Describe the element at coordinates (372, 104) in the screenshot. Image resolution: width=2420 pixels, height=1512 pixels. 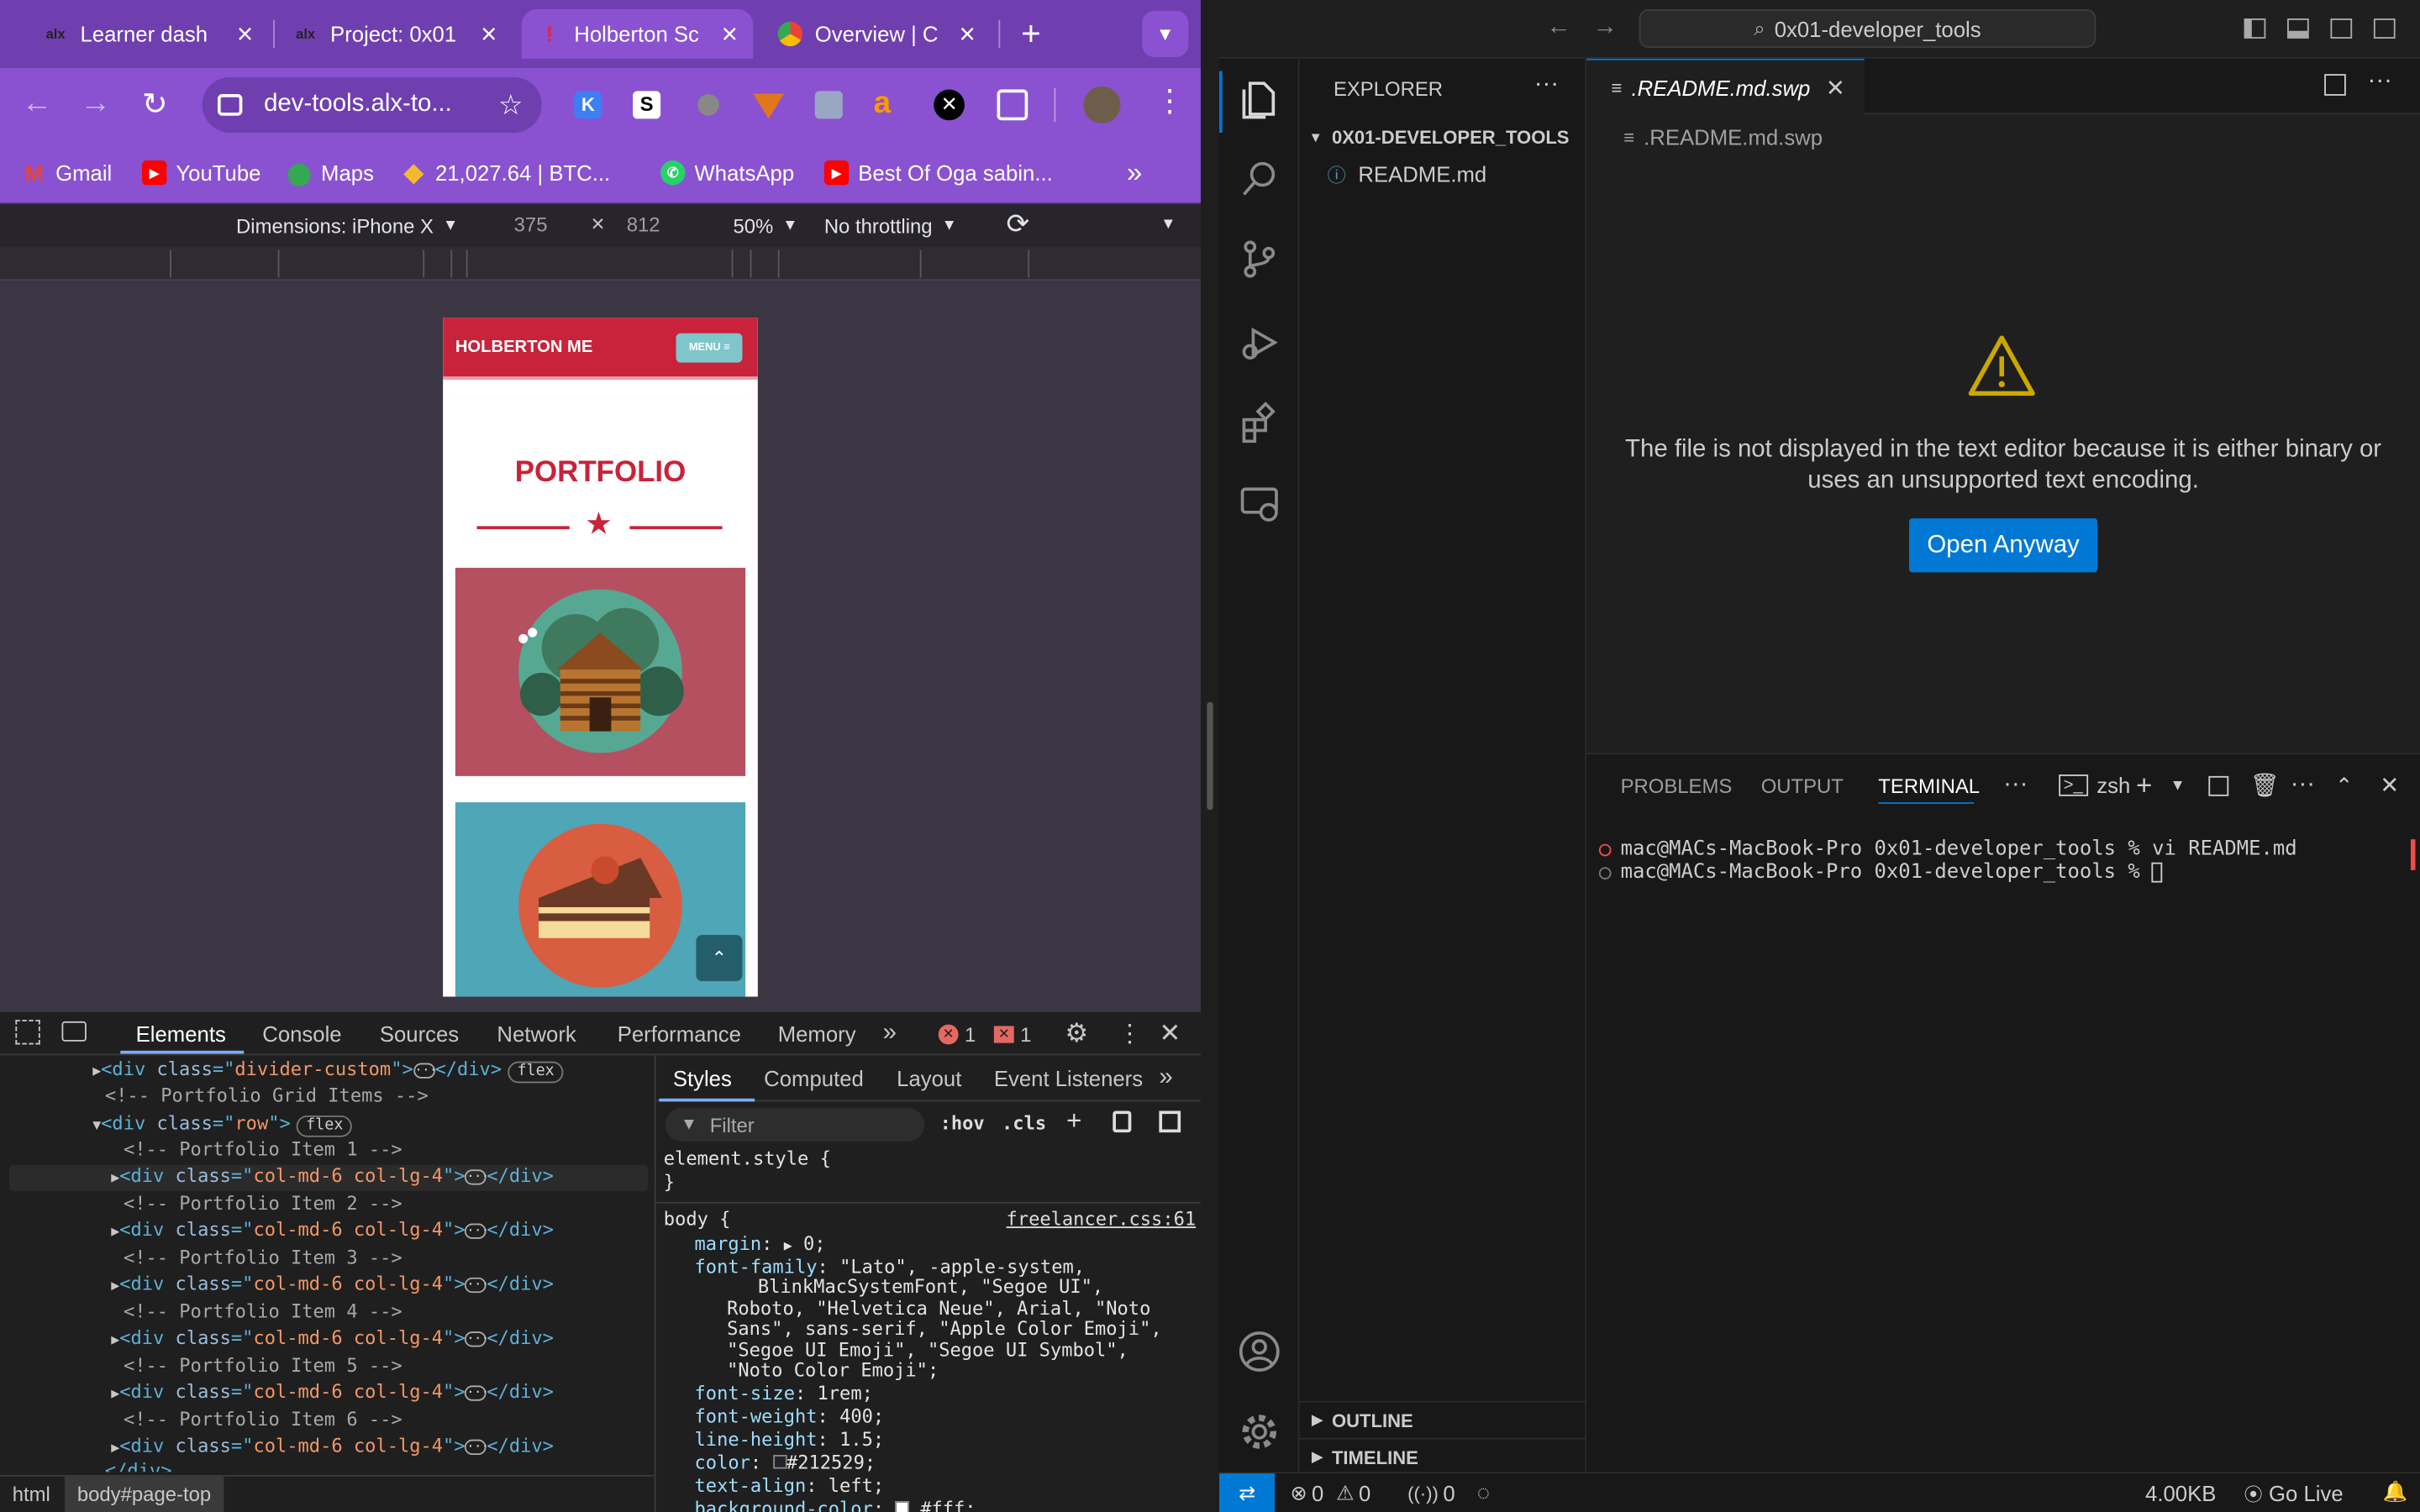
I see `address-bar: dev-tools.alx-to... ☆` at that location.